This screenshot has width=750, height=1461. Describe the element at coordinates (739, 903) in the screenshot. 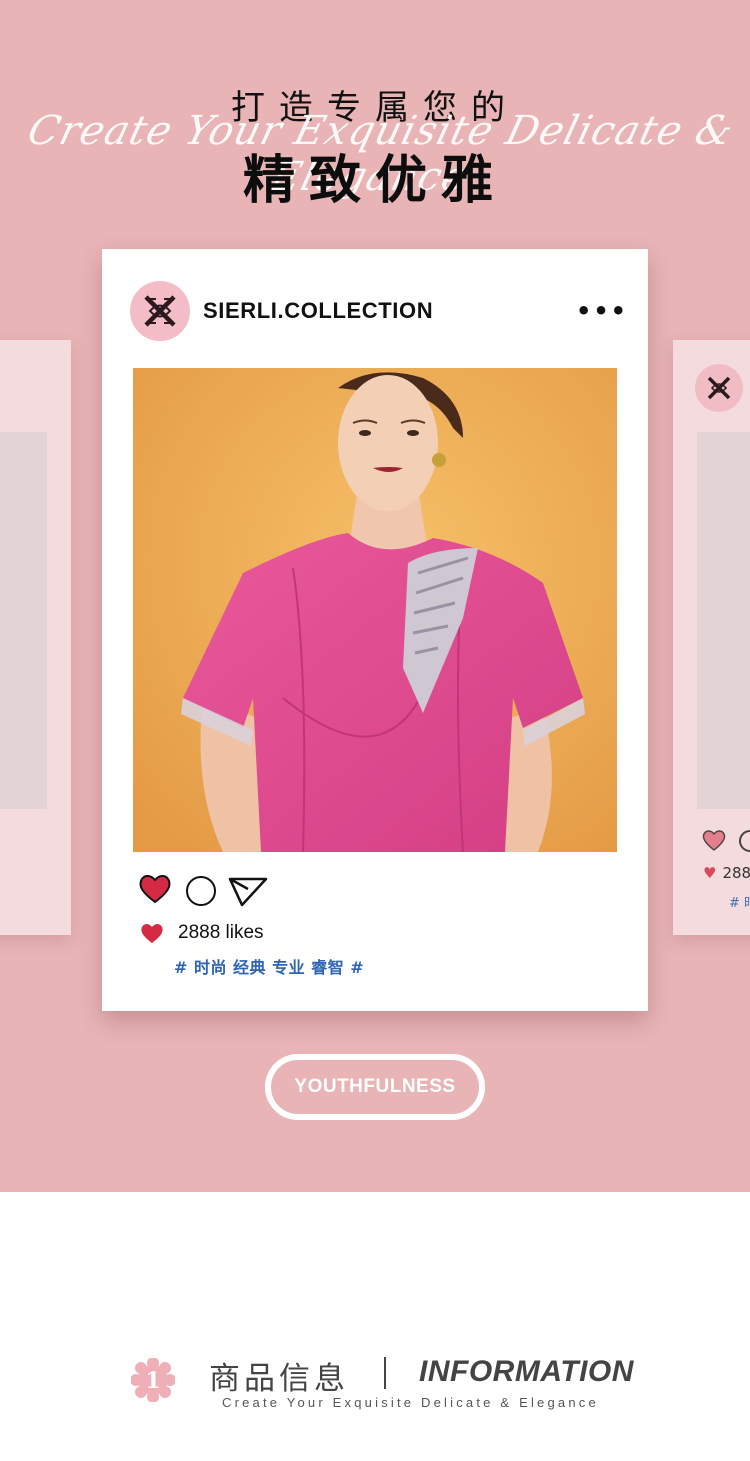

I see `side-hashtag: # 时` at that location.